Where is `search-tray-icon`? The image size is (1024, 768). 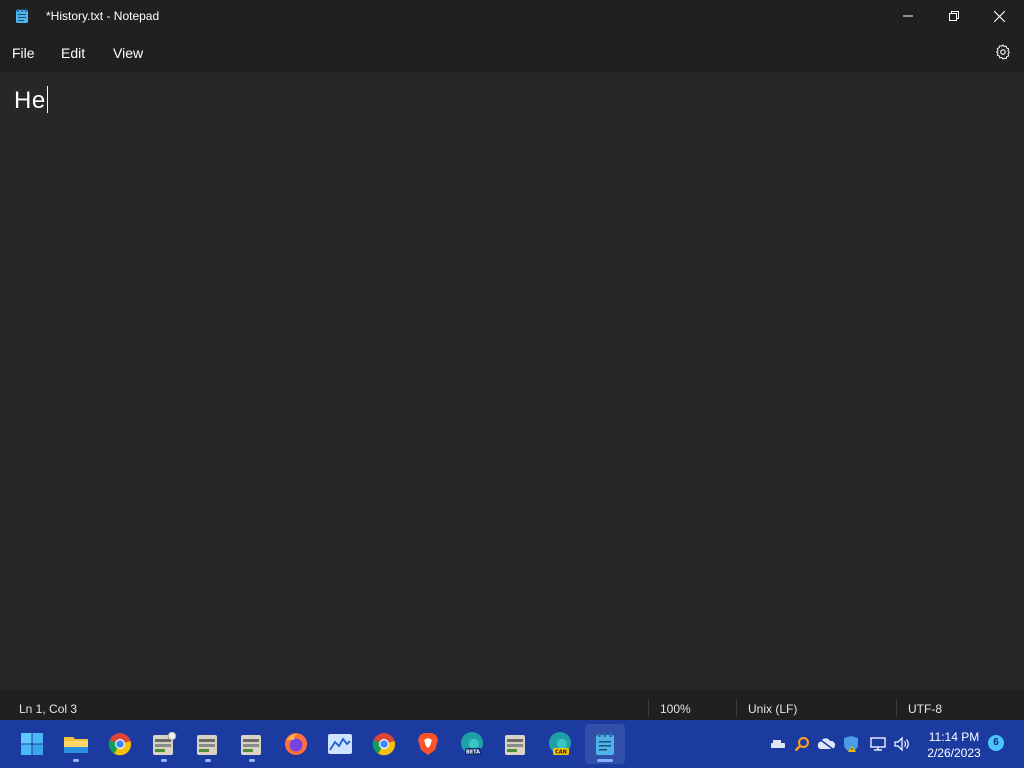
search-tray-icon is located at coordinates (801, 744).